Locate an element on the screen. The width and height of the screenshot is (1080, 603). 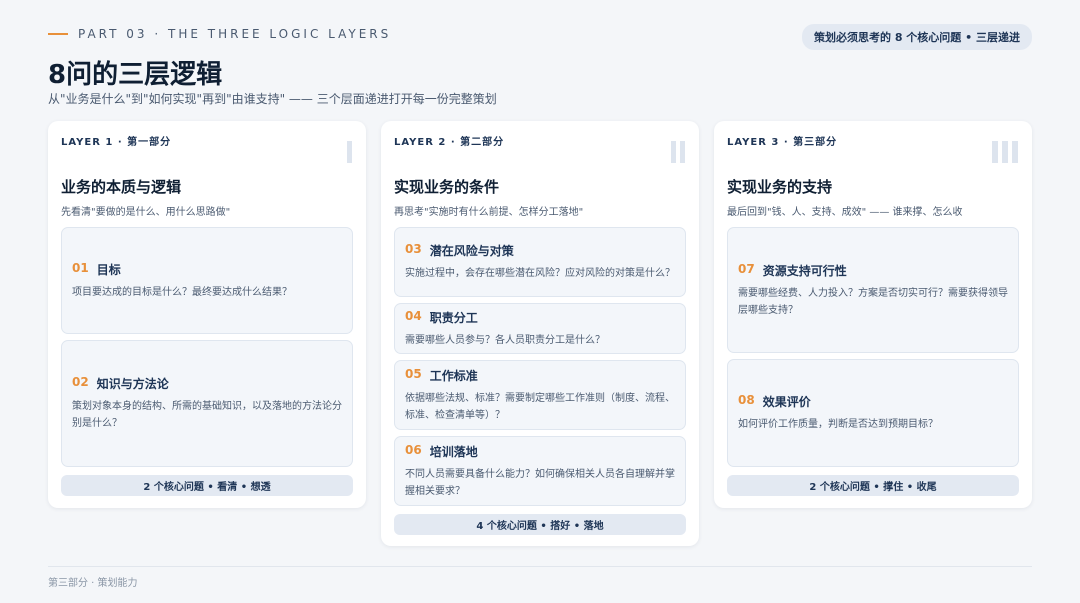
layer-label: LAYER 2 · 第二部分 is located at coordinates (449, 142).